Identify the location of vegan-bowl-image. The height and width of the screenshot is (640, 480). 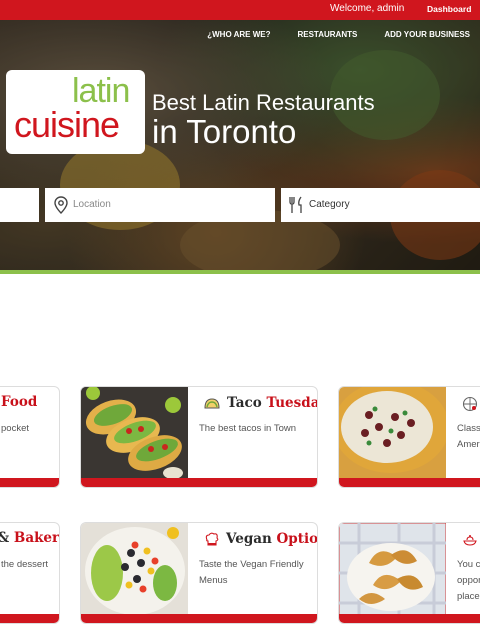
(134, 569).